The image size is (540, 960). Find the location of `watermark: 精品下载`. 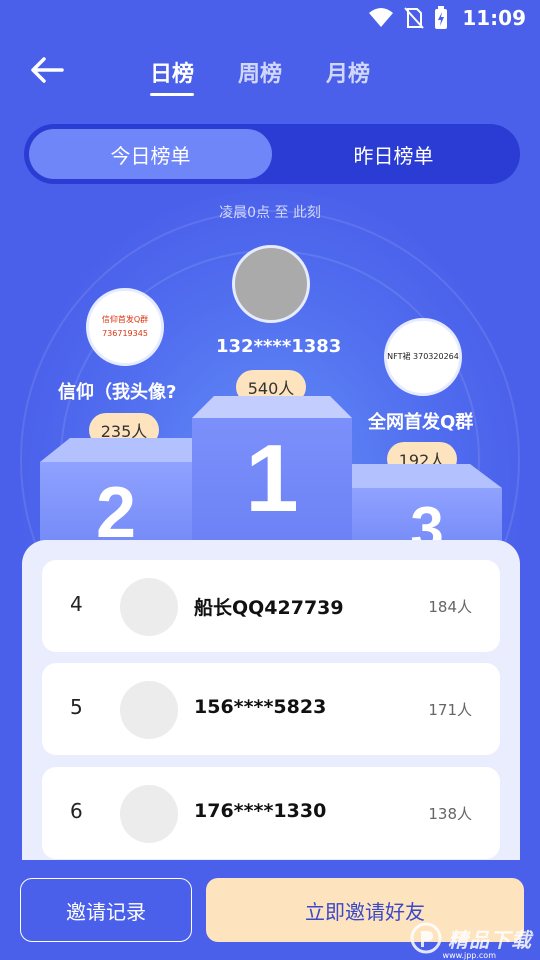

watermark: 精品下载 is located at coordinates (471, 938).